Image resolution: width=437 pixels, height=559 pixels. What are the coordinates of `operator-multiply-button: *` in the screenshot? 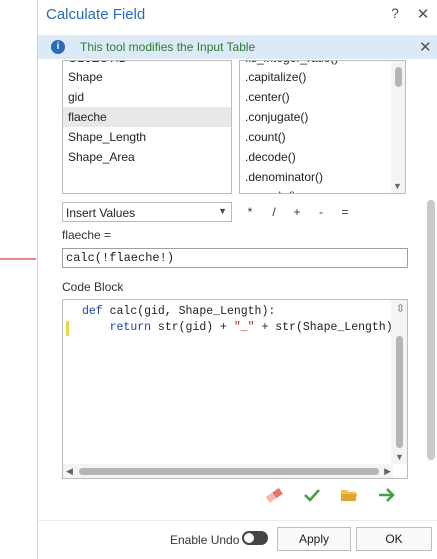 It's located at (250, 213).